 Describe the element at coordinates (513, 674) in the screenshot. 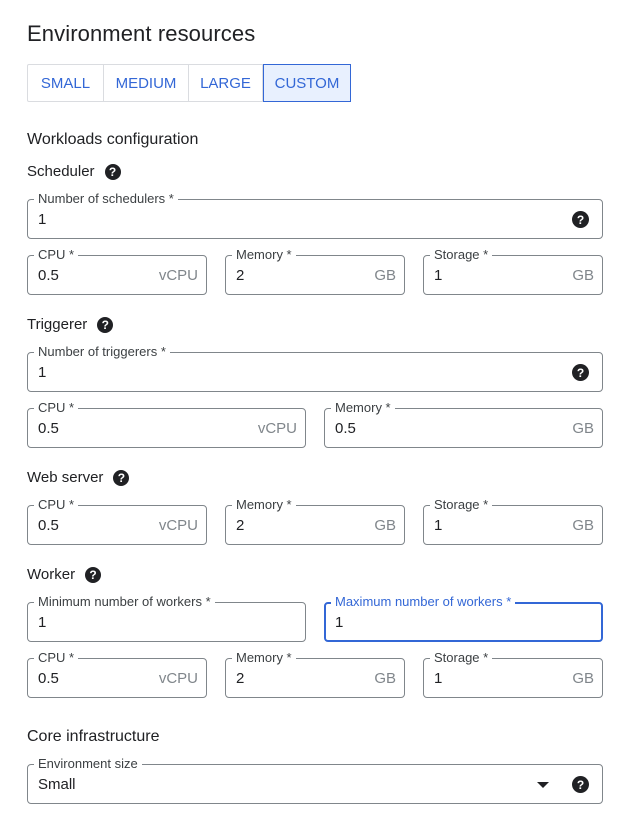

I see `worker-storage-field: Storage * 1 GB` at that location.